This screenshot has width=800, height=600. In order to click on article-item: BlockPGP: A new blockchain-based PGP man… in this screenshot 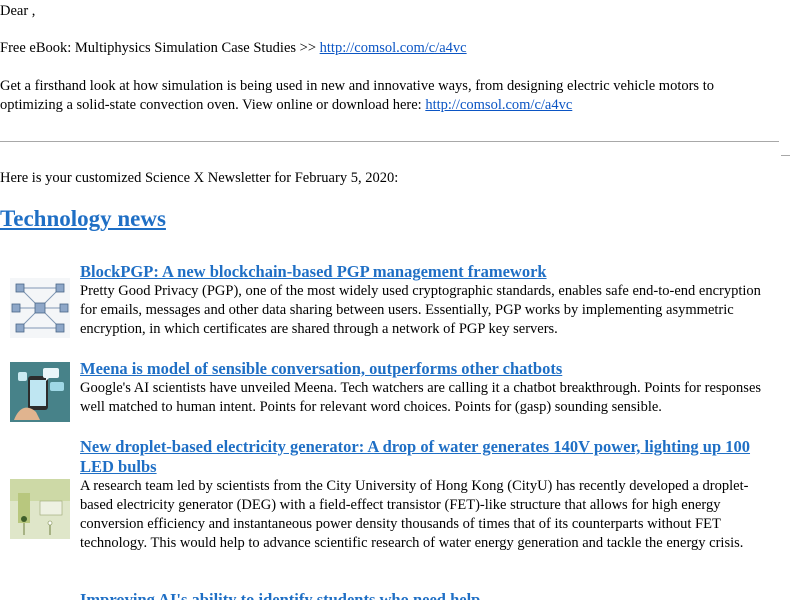, I will do `click(395, 302)`.